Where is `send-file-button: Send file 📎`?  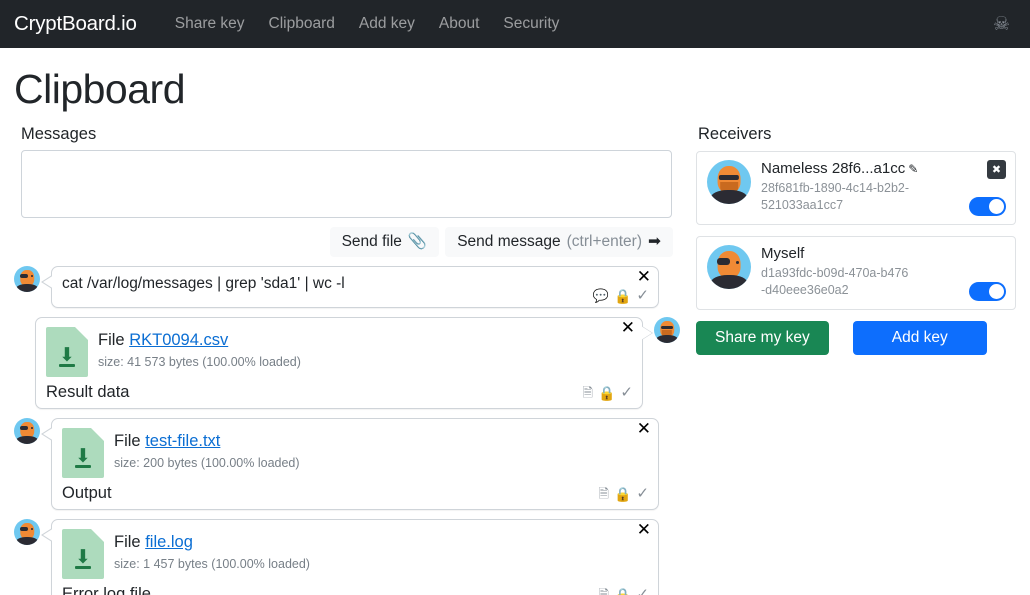 send-file-button: Send file 📎 is located at coordinates (384, 242).